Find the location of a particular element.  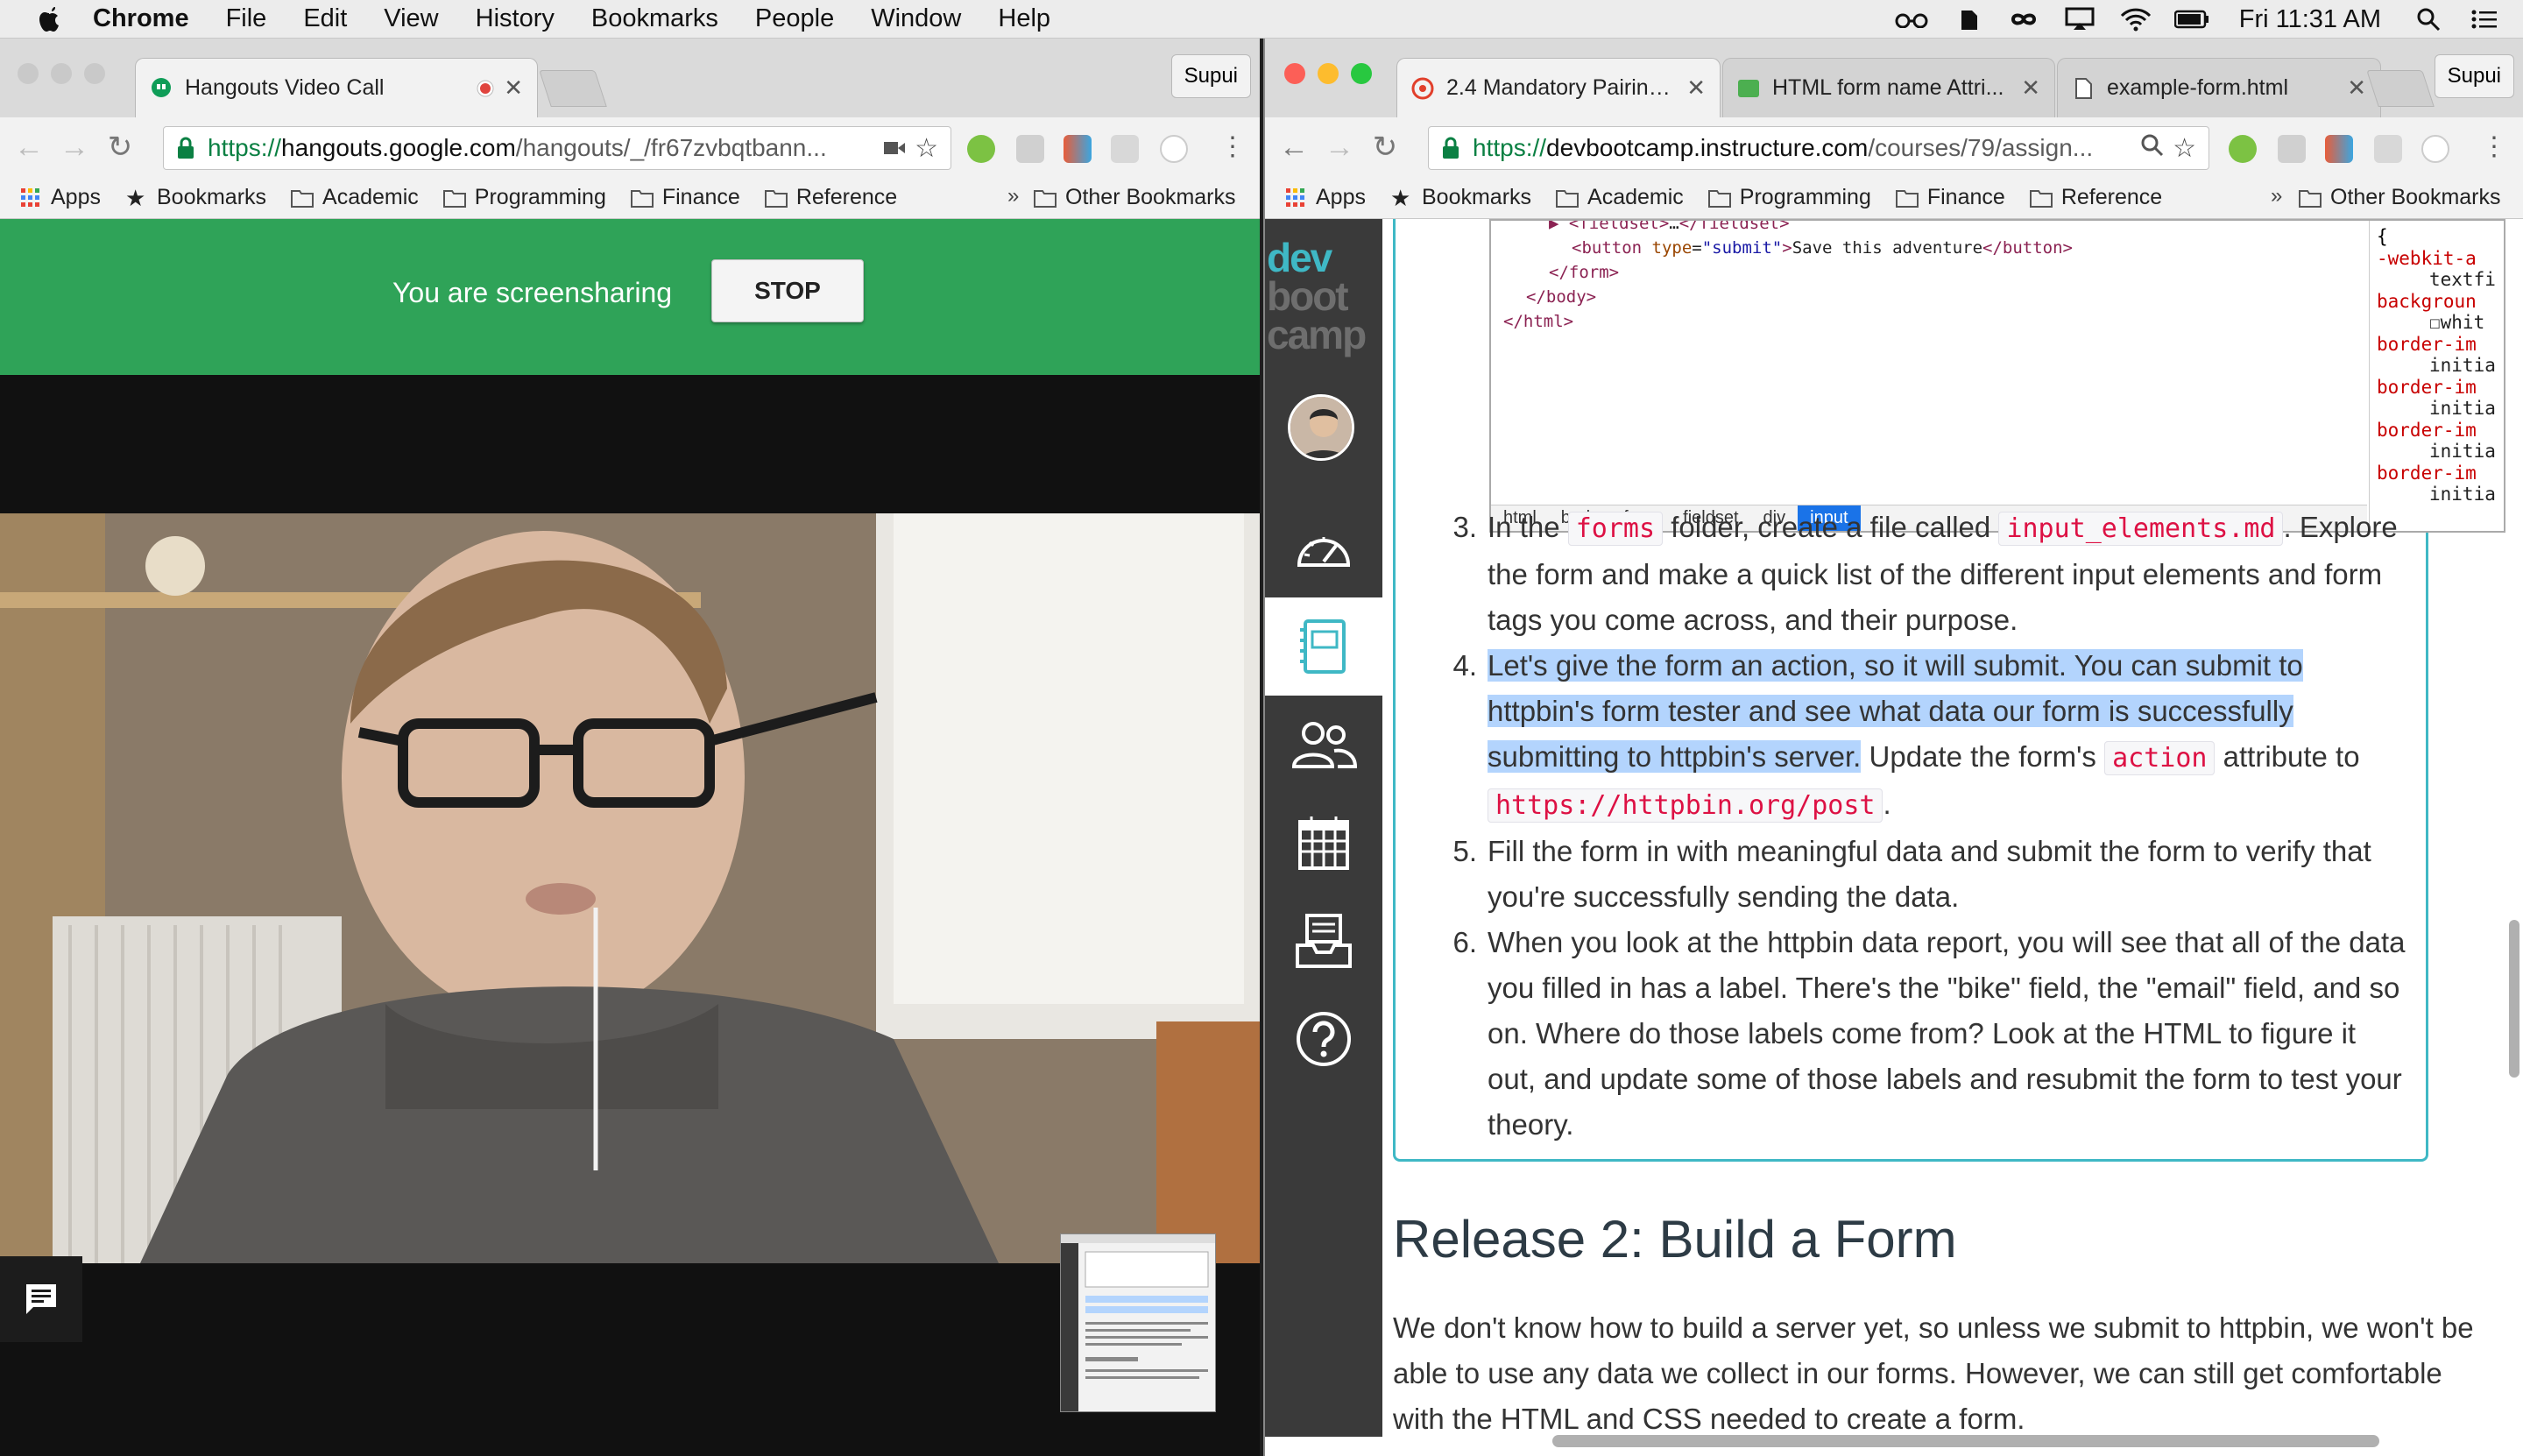

devtools-code-line: </html> is located at coordinates (1538, 321).